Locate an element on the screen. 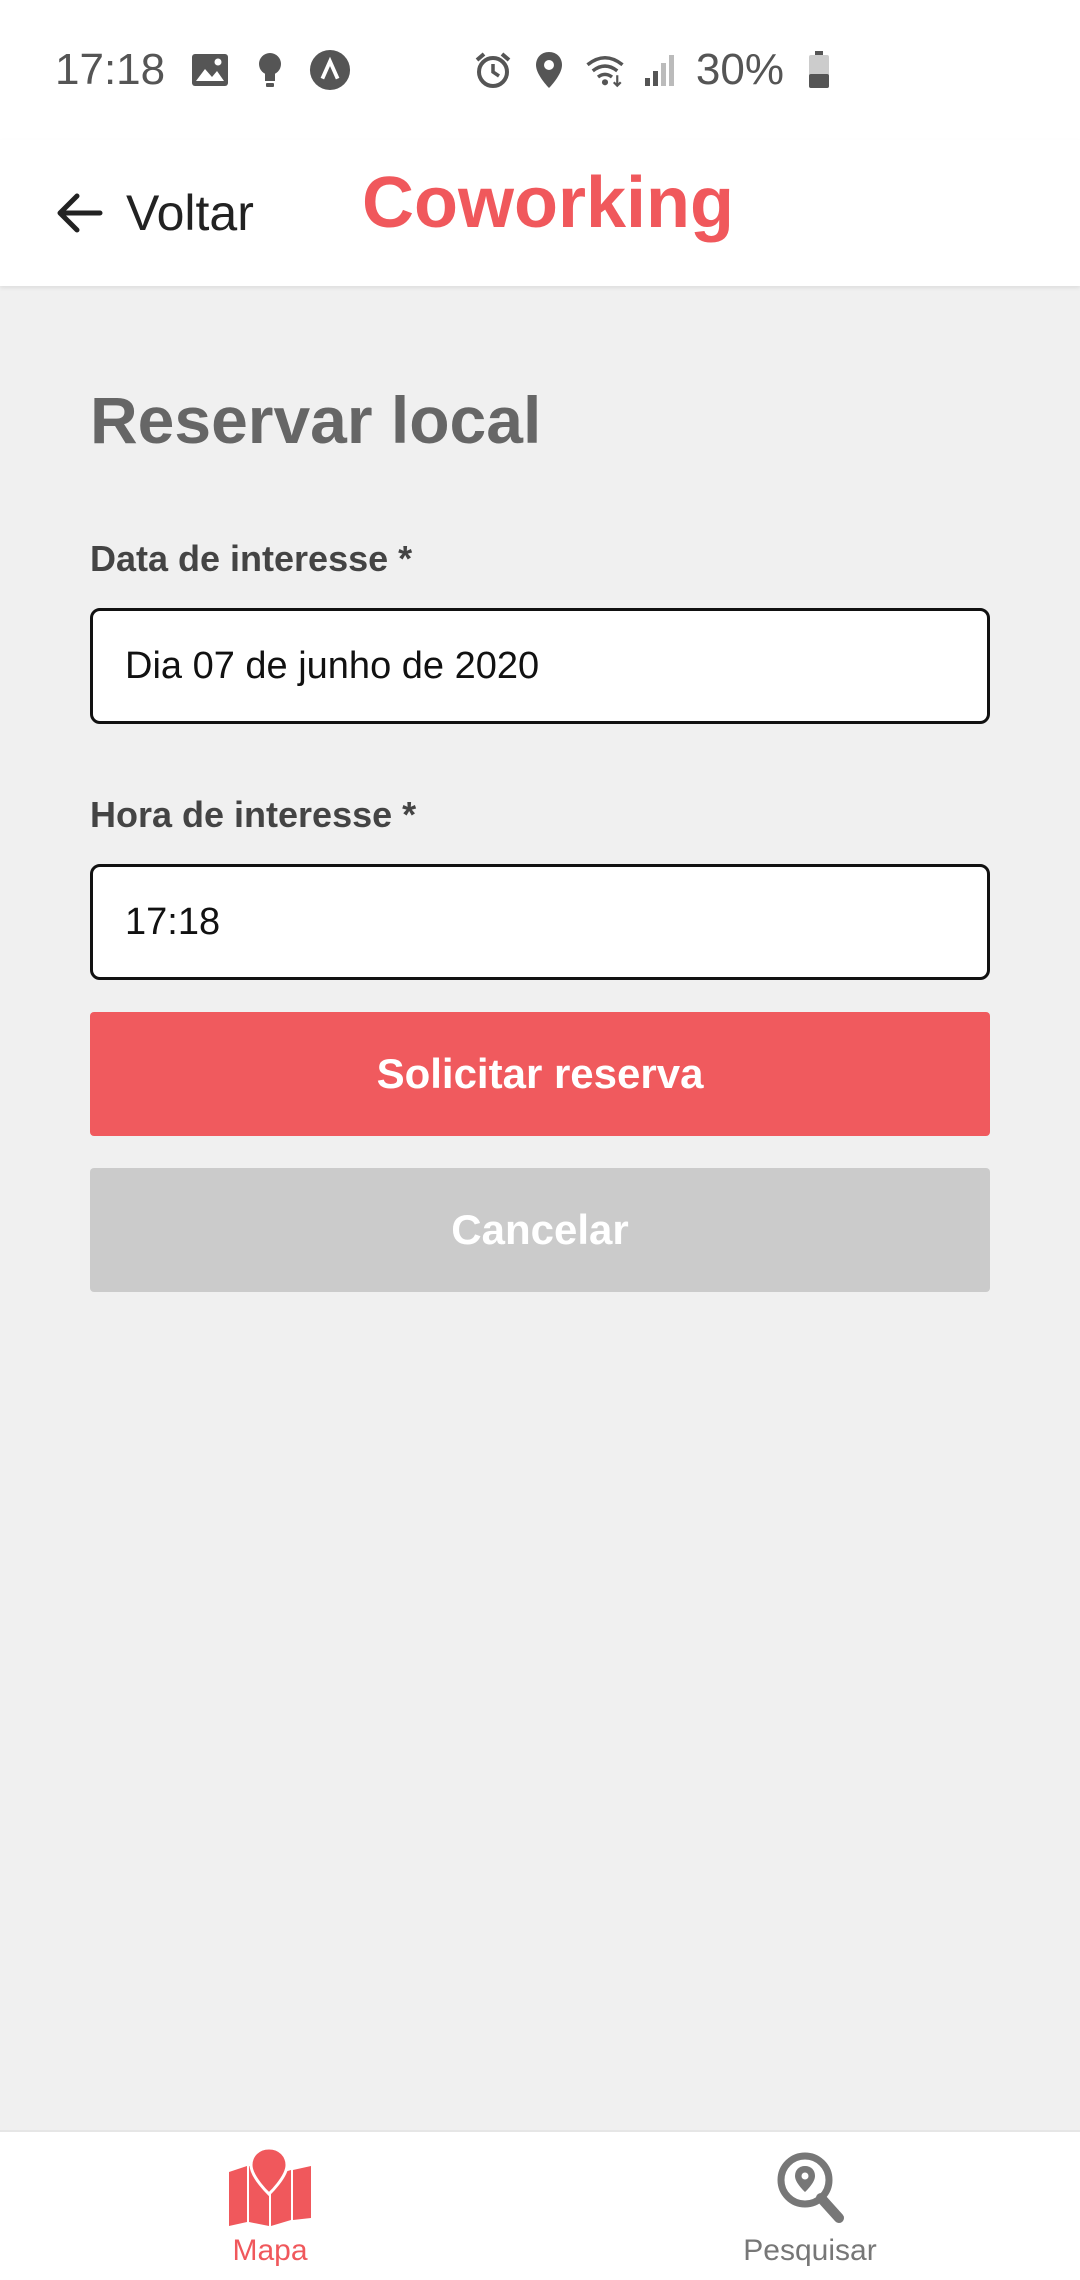  nav-label-mapa: Mapa is located at coordinates (270, 2250).